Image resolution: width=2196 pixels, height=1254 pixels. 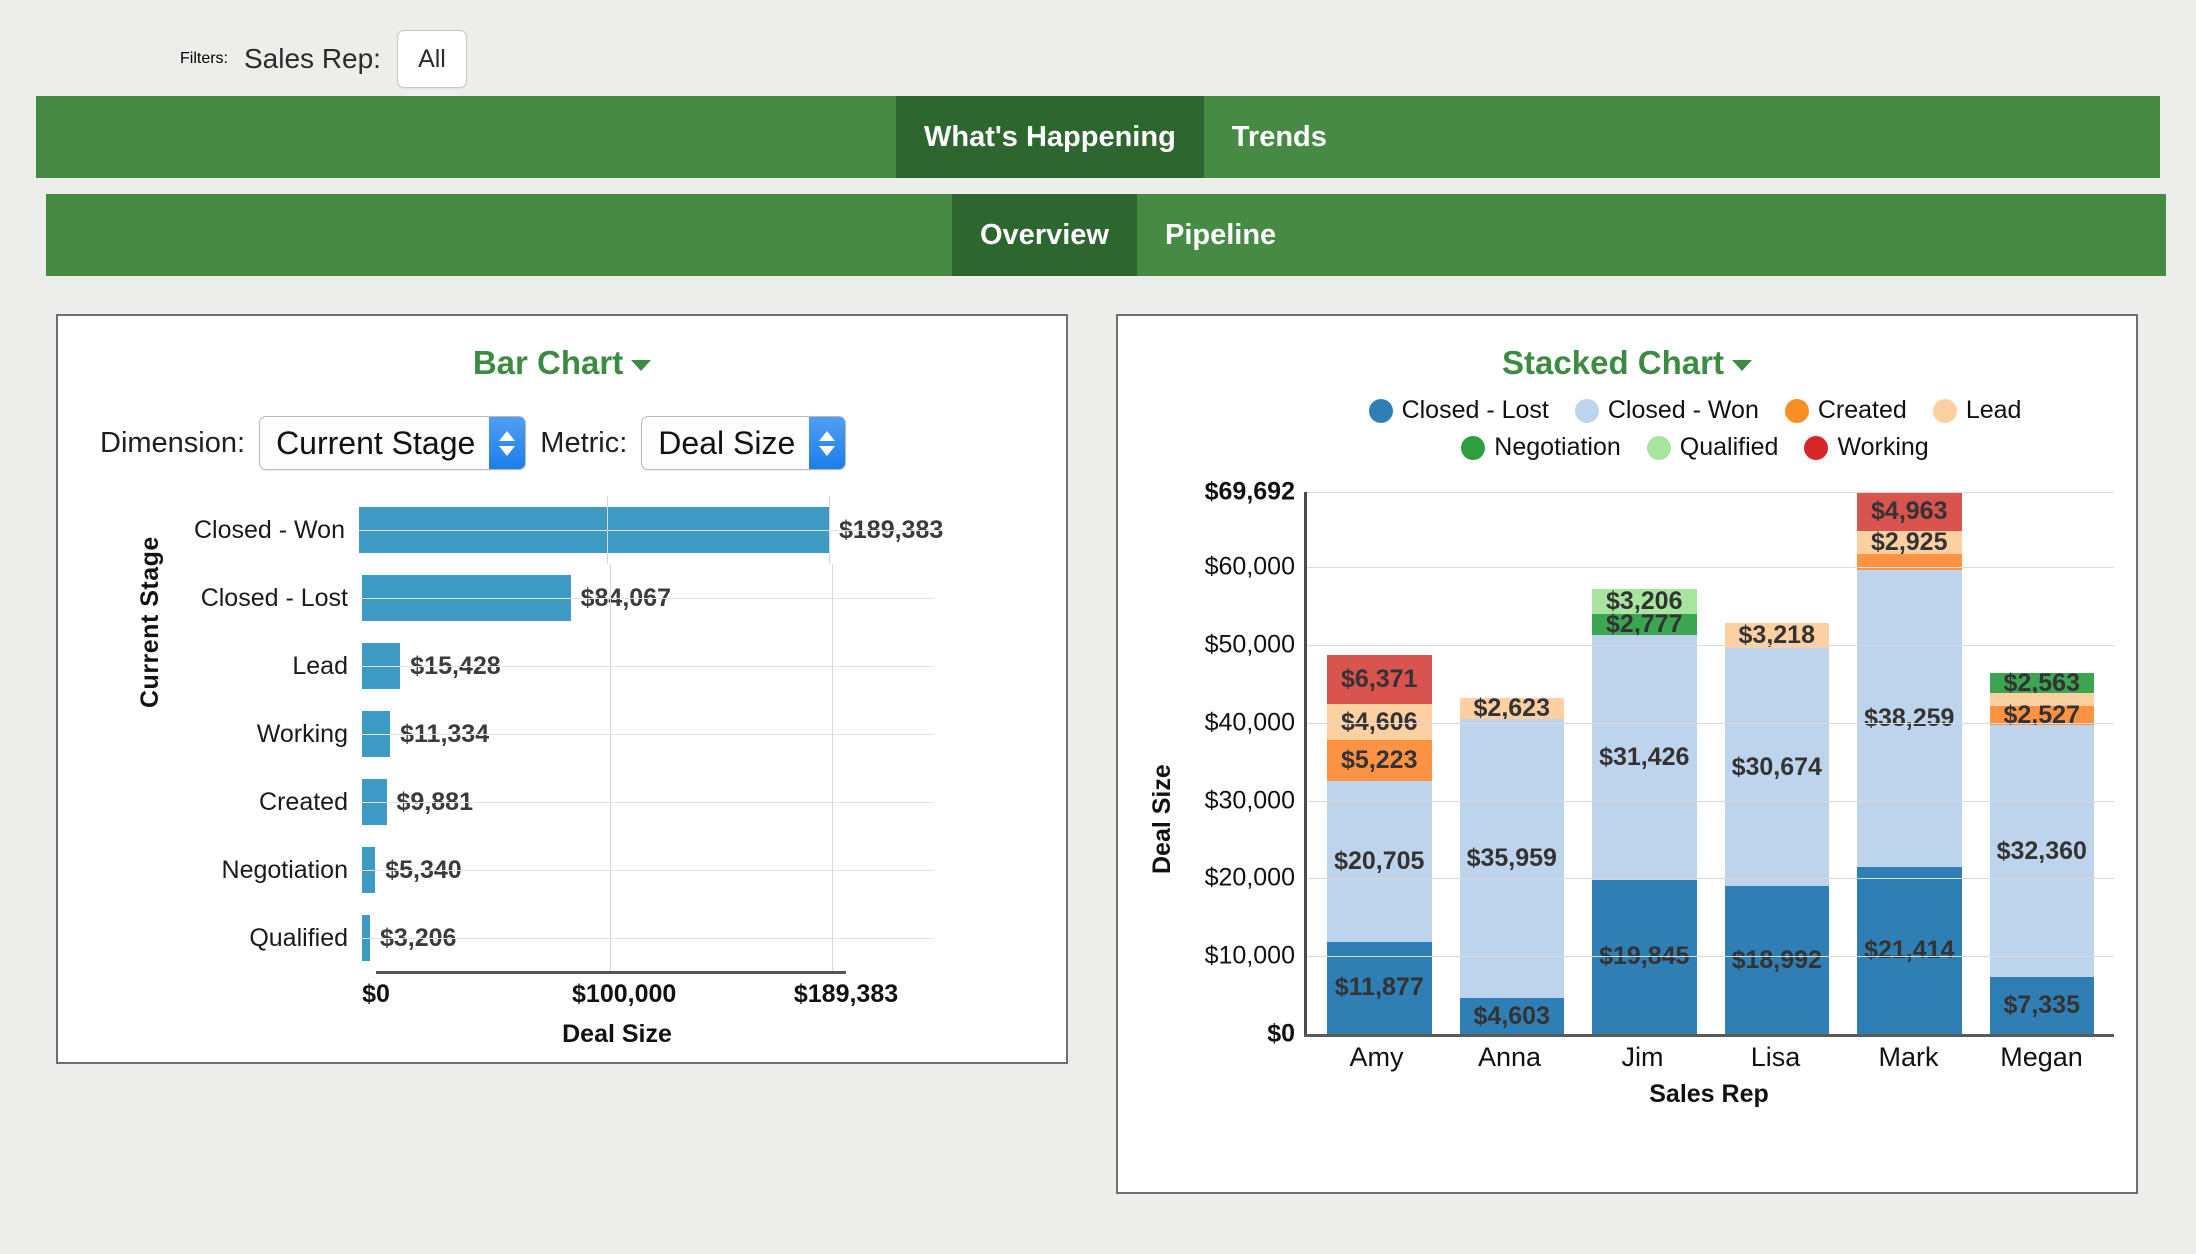 I want to click on bar-chart-title-row: Bar Chart, so click(x=562, y=349).